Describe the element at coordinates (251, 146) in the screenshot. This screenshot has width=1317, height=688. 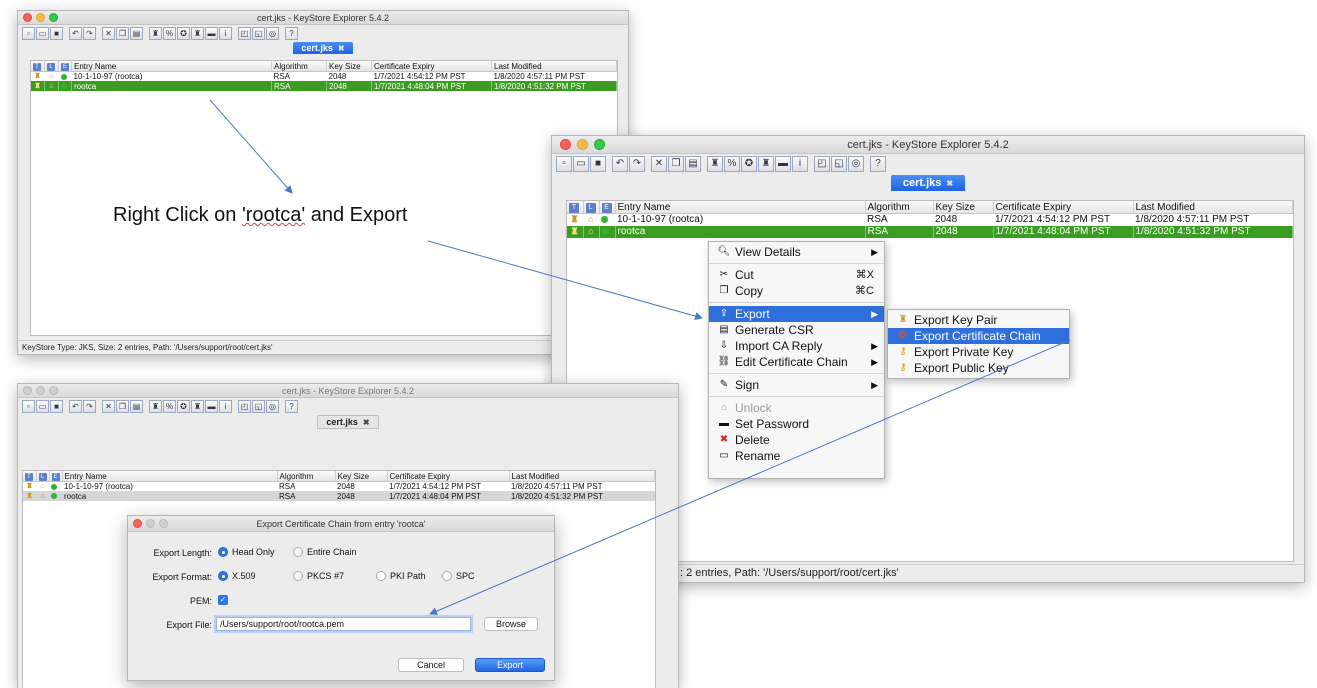
I see `arrow-to-annotation` at that location.